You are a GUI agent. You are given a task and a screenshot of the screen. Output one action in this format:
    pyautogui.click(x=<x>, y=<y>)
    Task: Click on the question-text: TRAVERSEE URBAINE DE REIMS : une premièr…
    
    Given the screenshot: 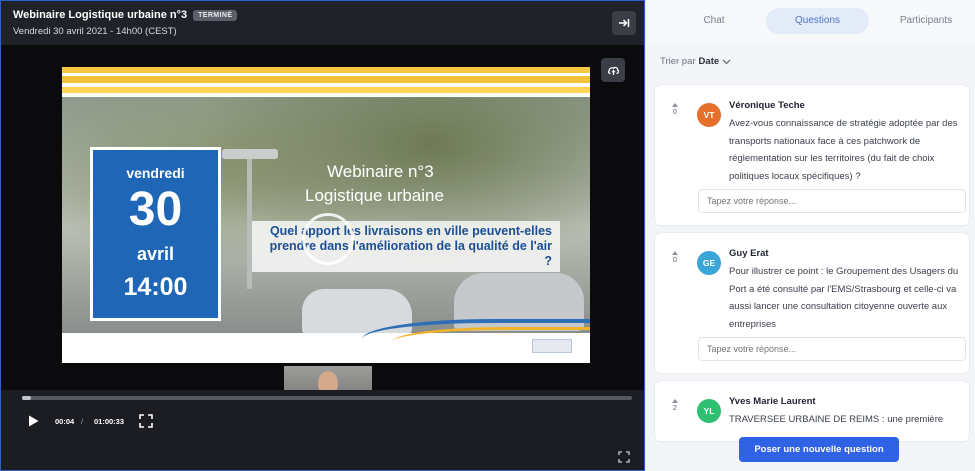 What is the action you would take?
    pyautogui.click(x=836, y=419)
    